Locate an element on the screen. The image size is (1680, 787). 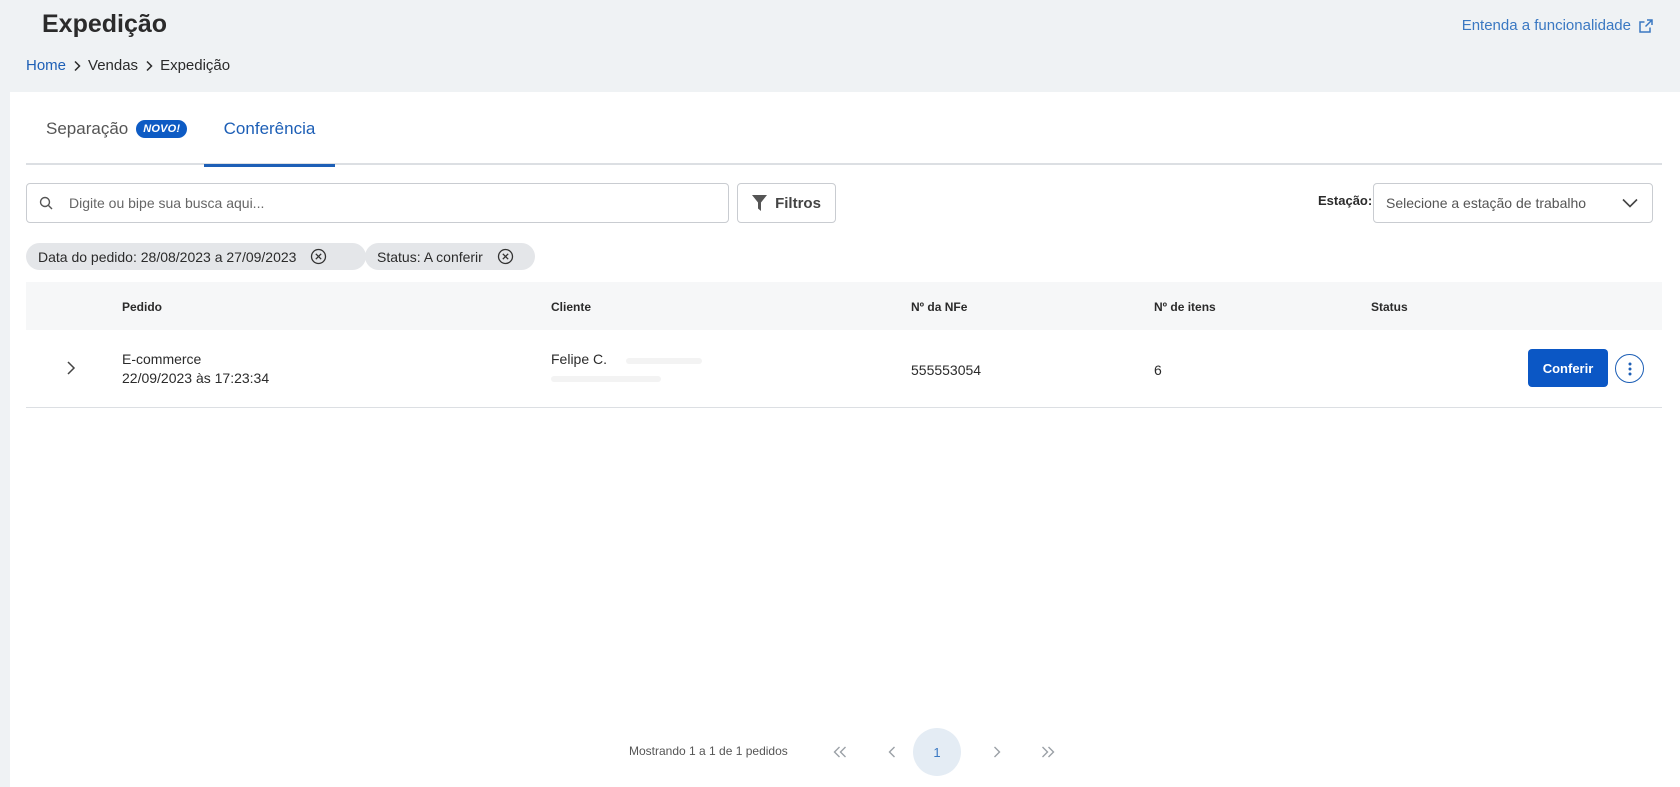
chevron-left-icon is located at coordinates (891, 752).